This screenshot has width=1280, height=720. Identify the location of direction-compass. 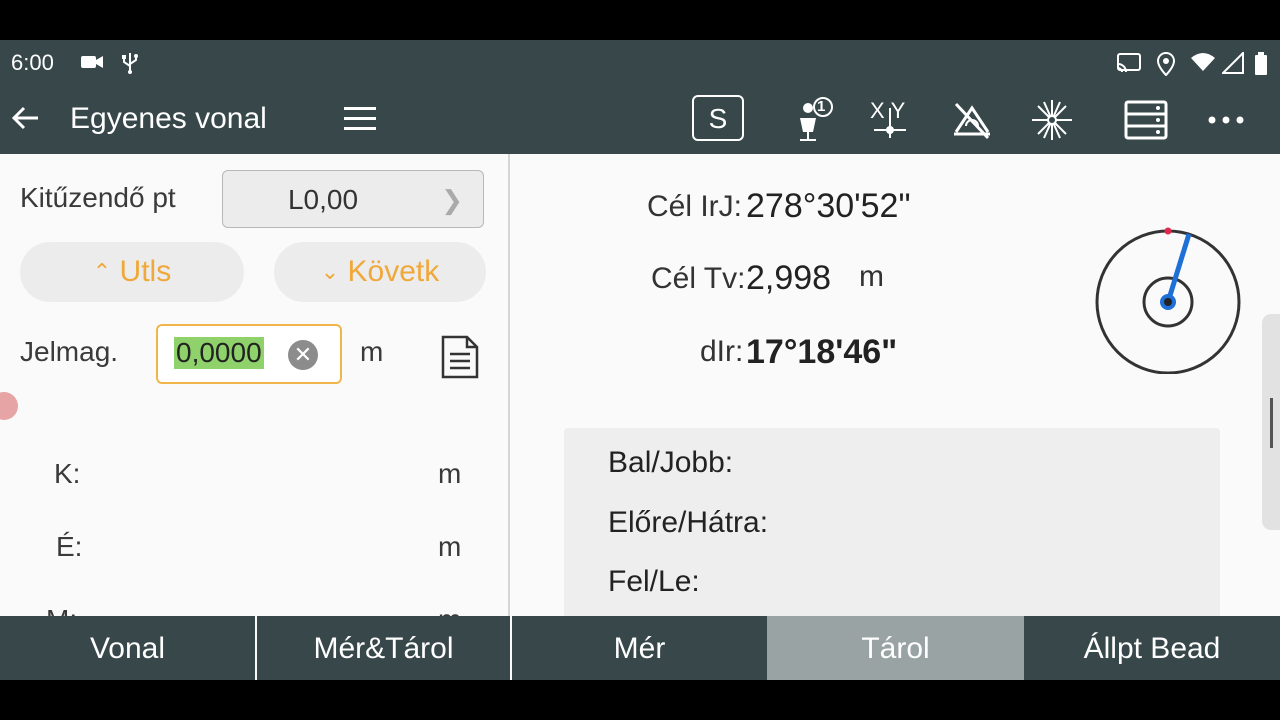
(1168, 300).